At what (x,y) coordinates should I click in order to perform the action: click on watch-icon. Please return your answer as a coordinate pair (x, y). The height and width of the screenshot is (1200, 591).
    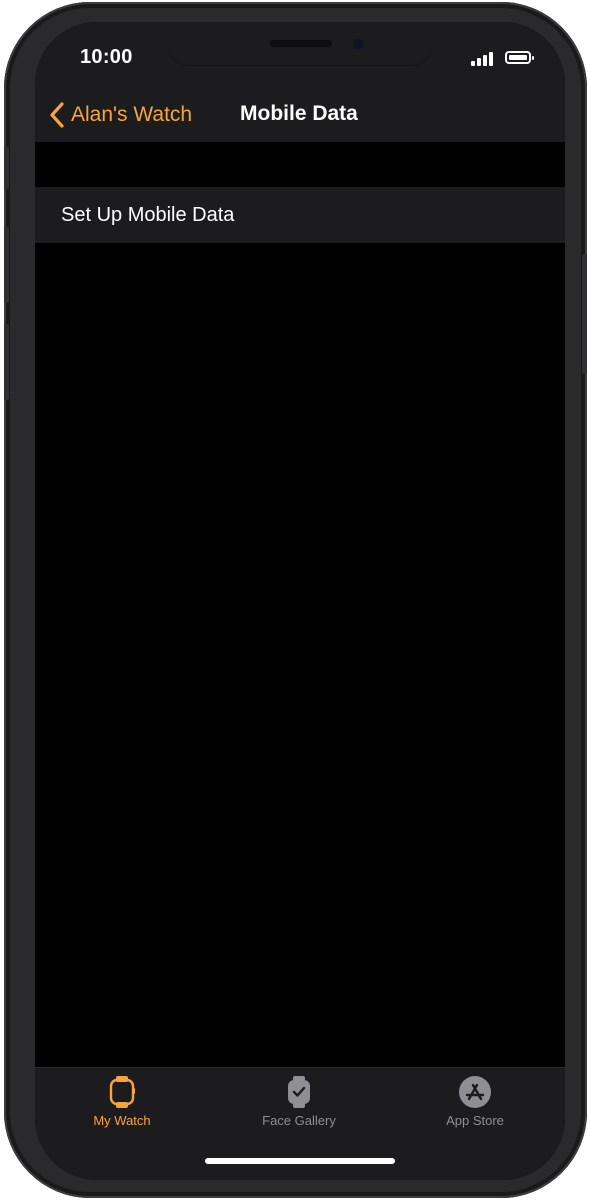
    Looking at the image, I should click on (122, 1092).